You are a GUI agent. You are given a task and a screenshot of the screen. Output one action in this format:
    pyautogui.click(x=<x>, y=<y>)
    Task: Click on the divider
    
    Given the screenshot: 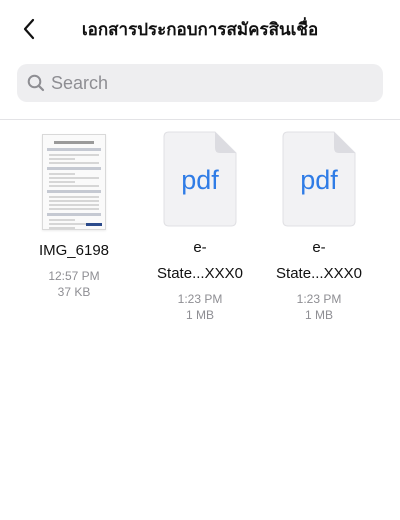 What is the action you would take?
    pyautogui.click(x=200, y=119)
    